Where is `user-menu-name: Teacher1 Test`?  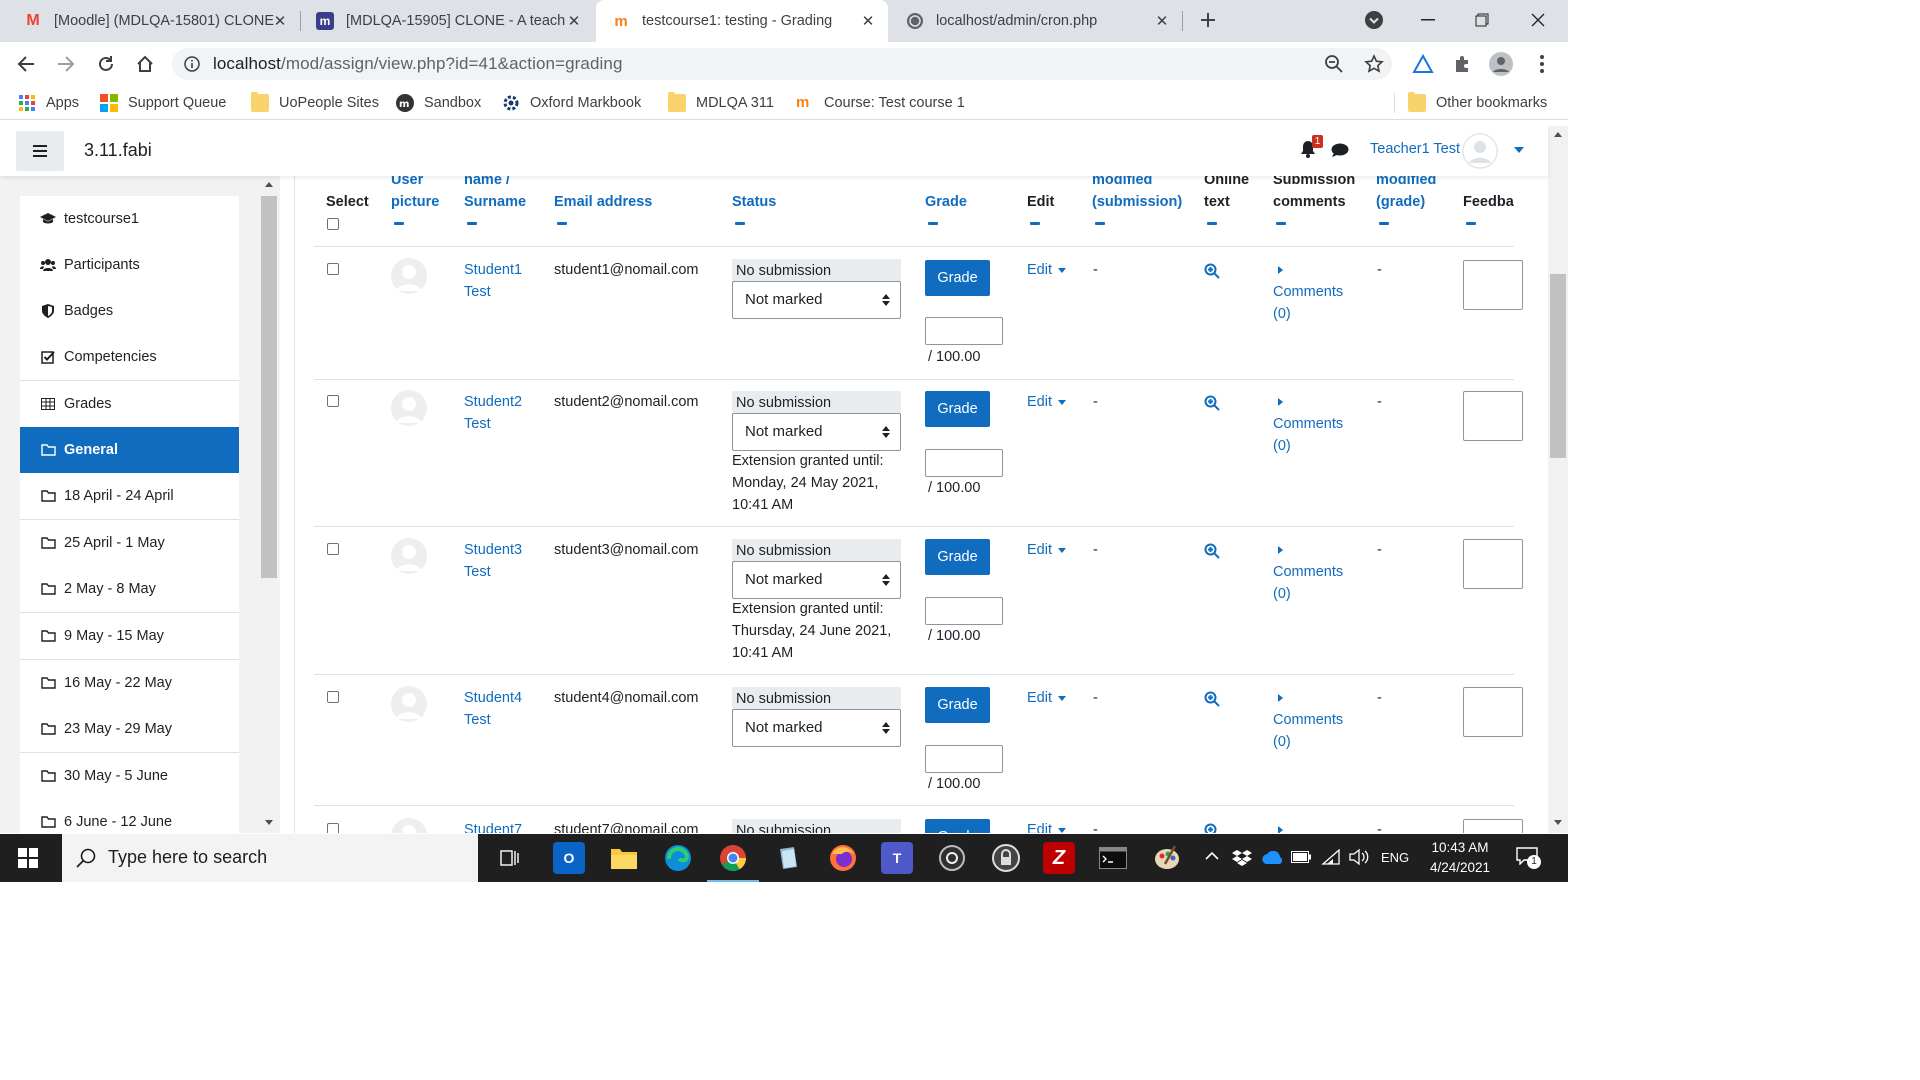
user-menu-name: Teacher1 Test is located at coordinates (1415, 149).